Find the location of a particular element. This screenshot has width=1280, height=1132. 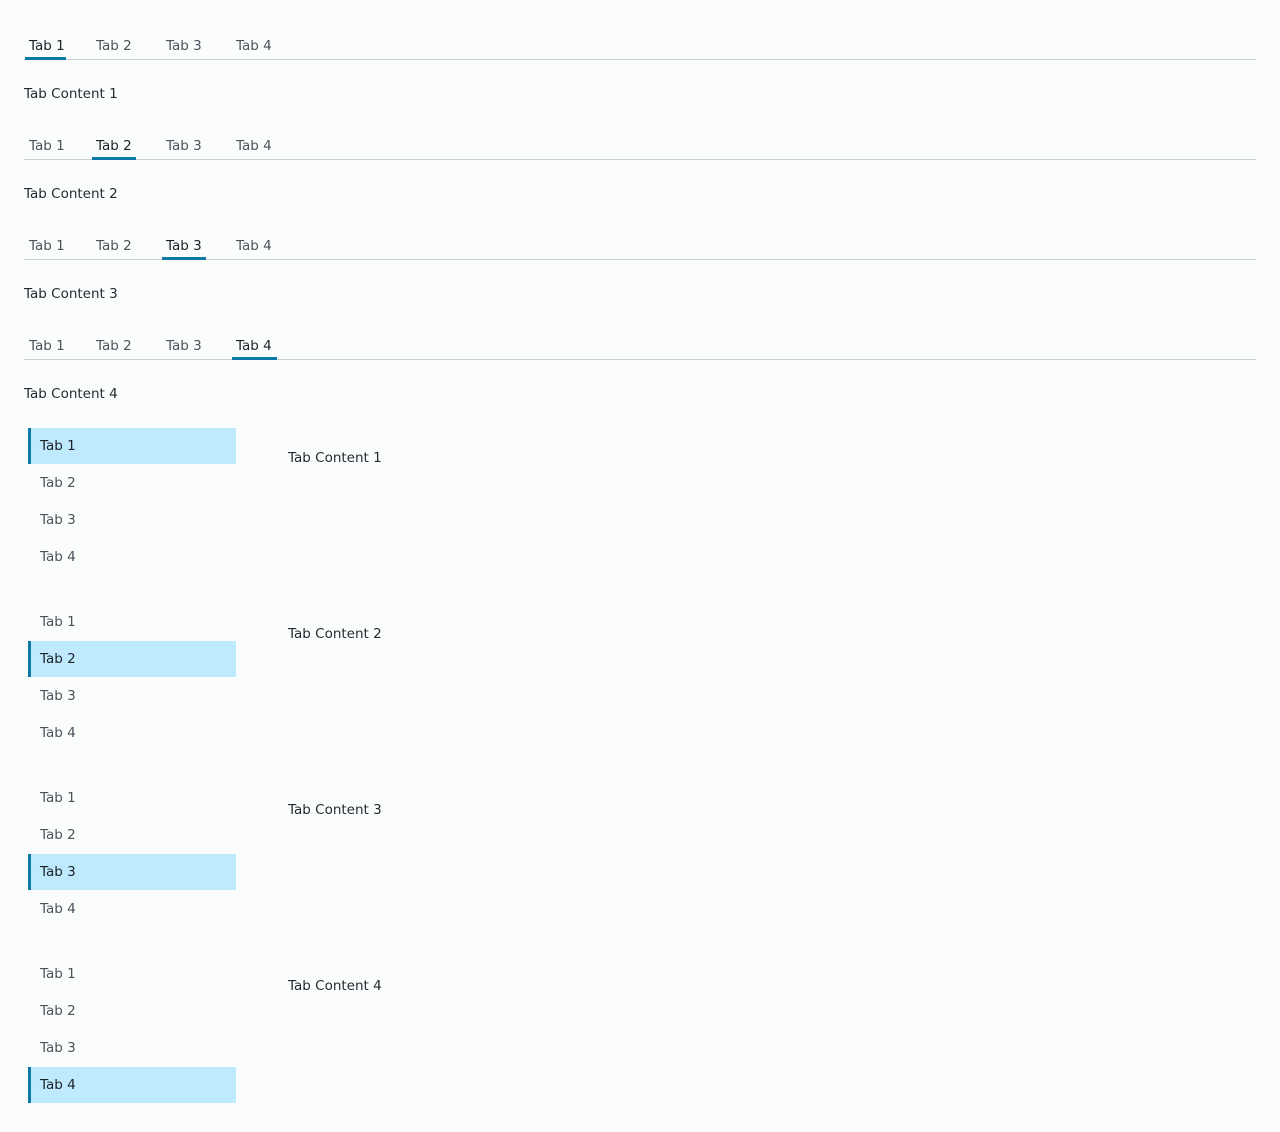

horizontal-tab-bar-3: Tab 1 Tab 2 Tab 3 Tab 4 is located at coordinates (640, 247).